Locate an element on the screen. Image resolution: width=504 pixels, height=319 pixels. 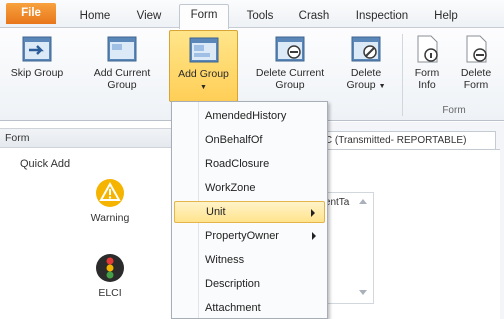
document-delete-icon is located at coordinates (476, 49).